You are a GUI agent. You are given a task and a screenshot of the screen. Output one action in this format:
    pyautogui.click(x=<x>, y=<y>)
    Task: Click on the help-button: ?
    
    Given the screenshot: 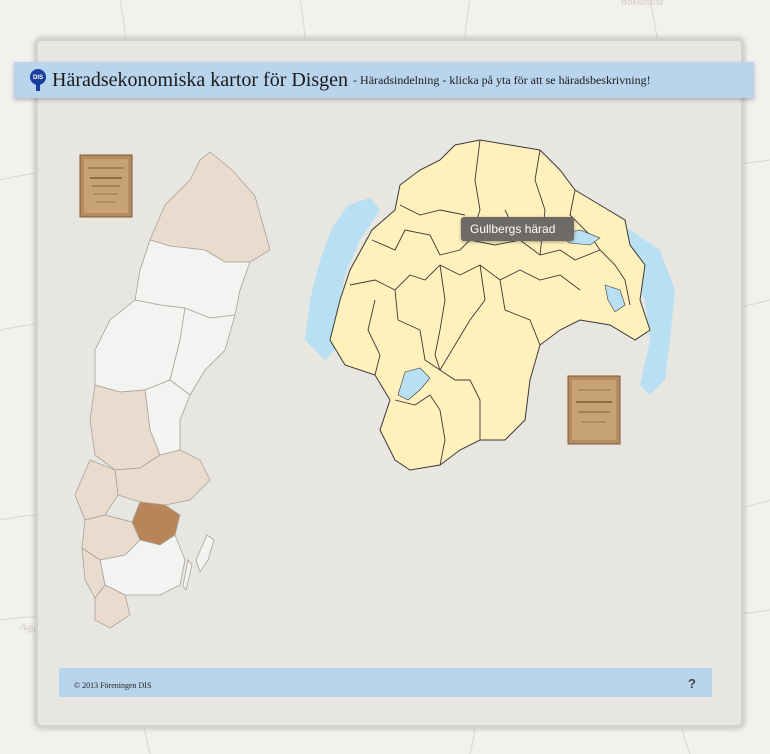 What is the action you would take?
    pyautogui.click(x=692, y=683)
    